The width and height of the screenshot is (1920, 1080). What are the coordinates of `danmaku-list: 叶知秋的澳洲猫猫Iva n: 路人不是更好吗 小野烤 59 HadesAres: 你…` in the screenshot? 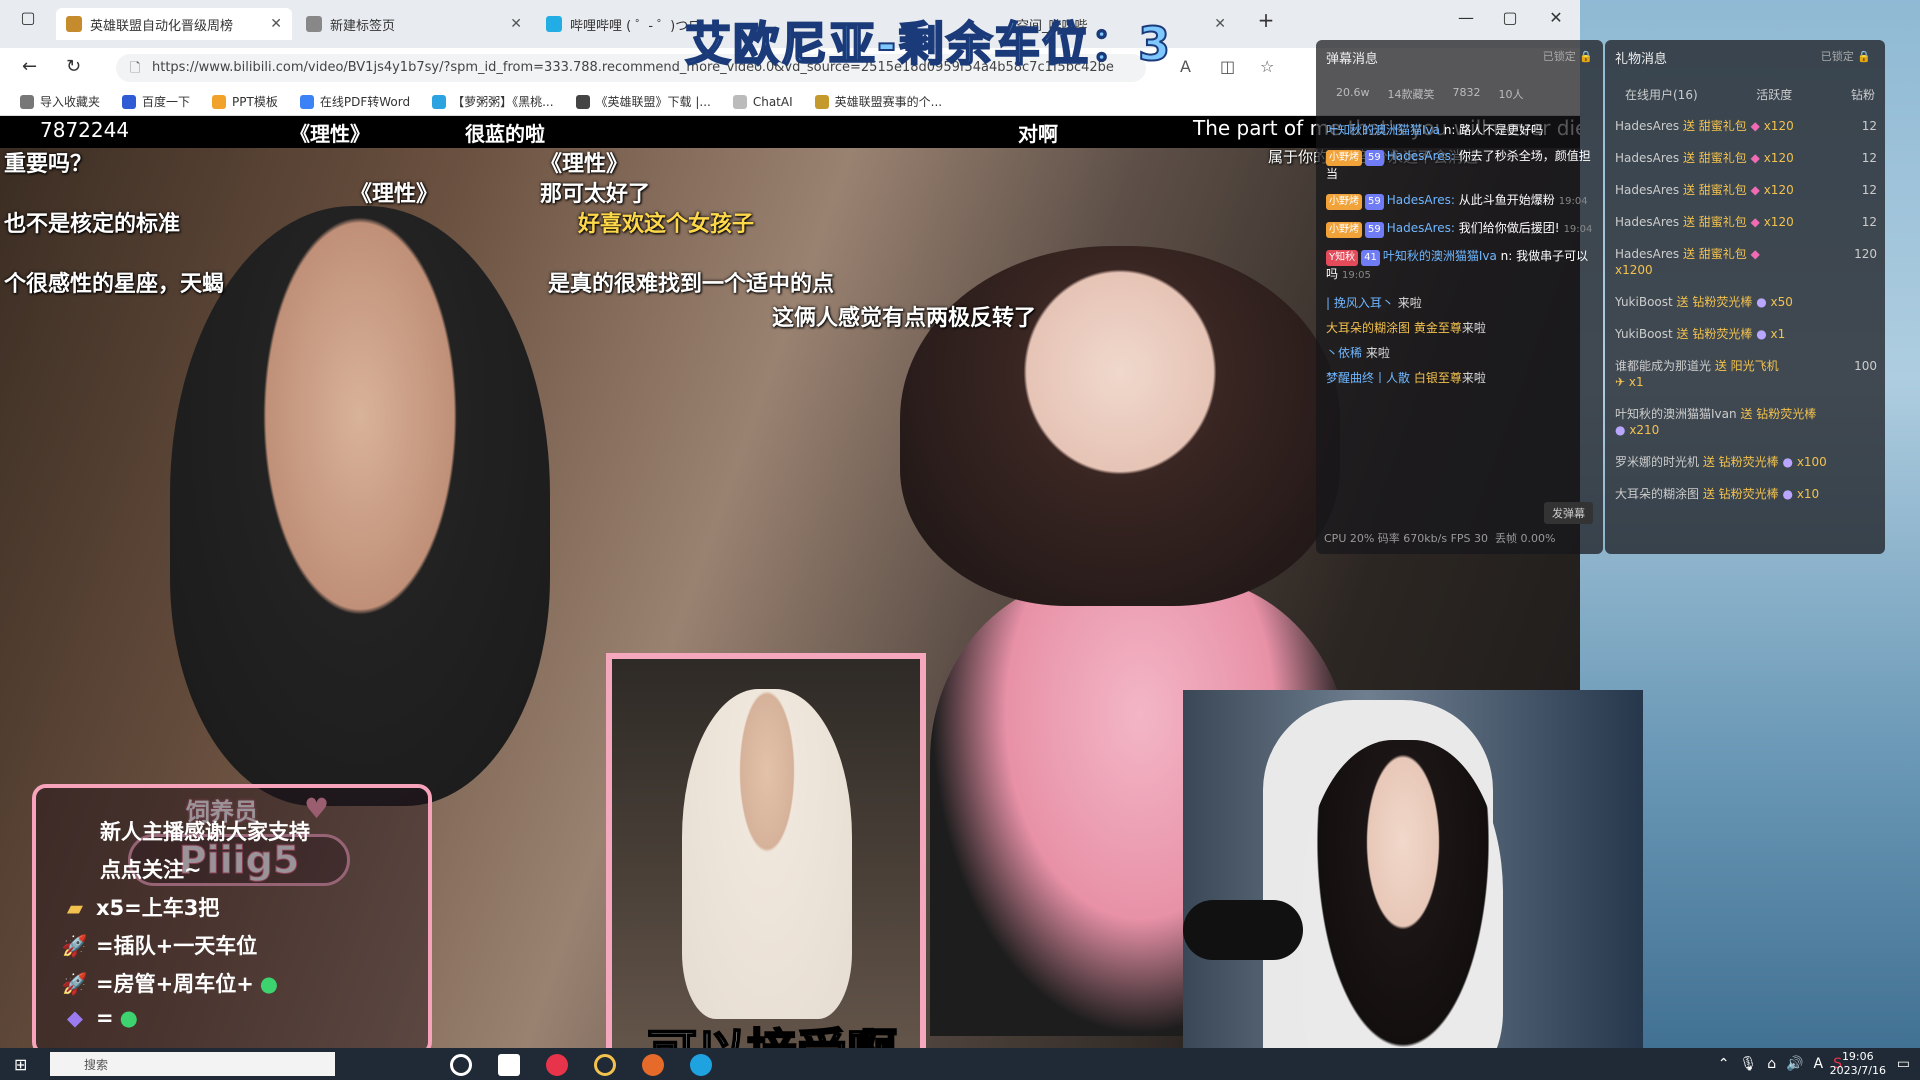 It's located at (1462, 258).